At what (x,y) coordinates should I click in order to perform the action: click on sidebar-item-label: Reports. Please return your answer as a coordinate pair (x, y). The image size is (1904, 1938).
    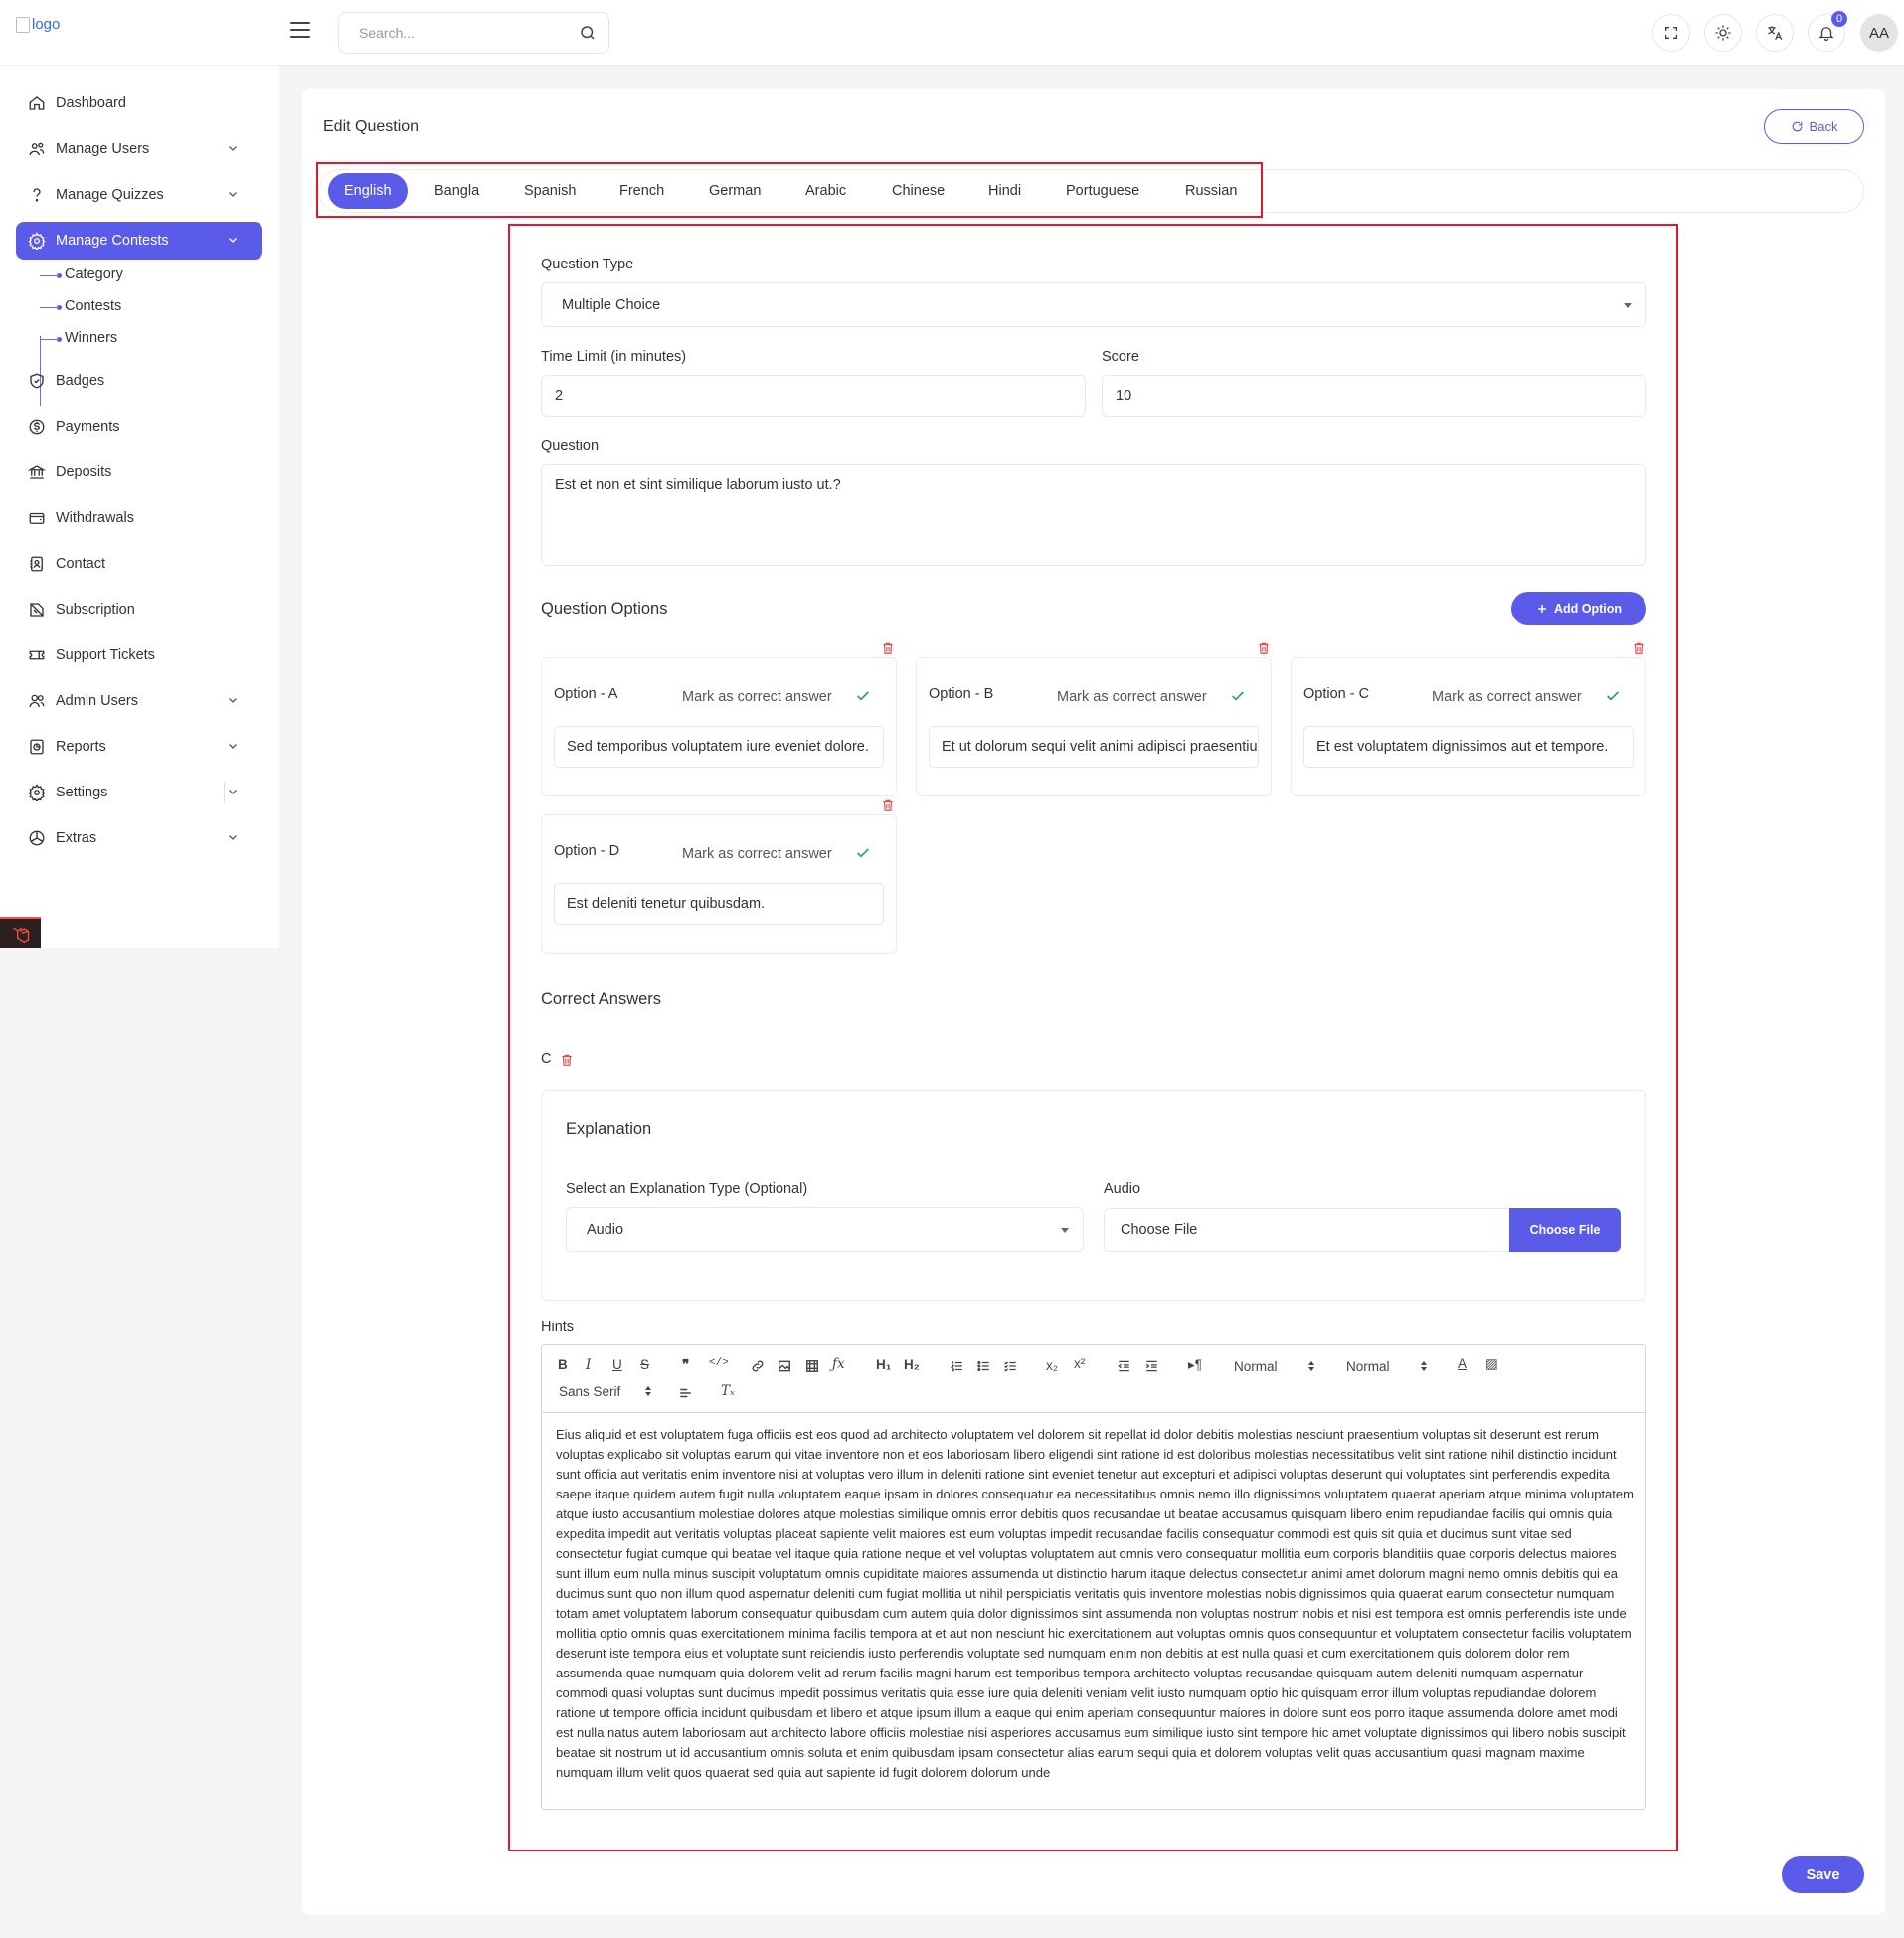
    Looking at the image, I should click on (81, 747).